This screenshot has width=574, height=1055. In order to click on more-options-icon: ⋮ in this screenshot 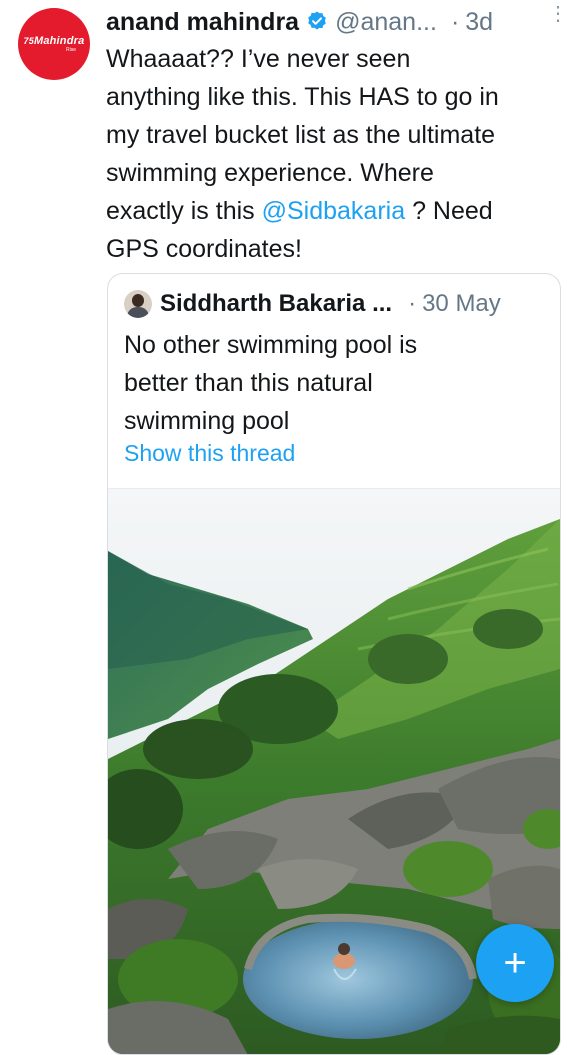, I will do `click(558, 14)`.